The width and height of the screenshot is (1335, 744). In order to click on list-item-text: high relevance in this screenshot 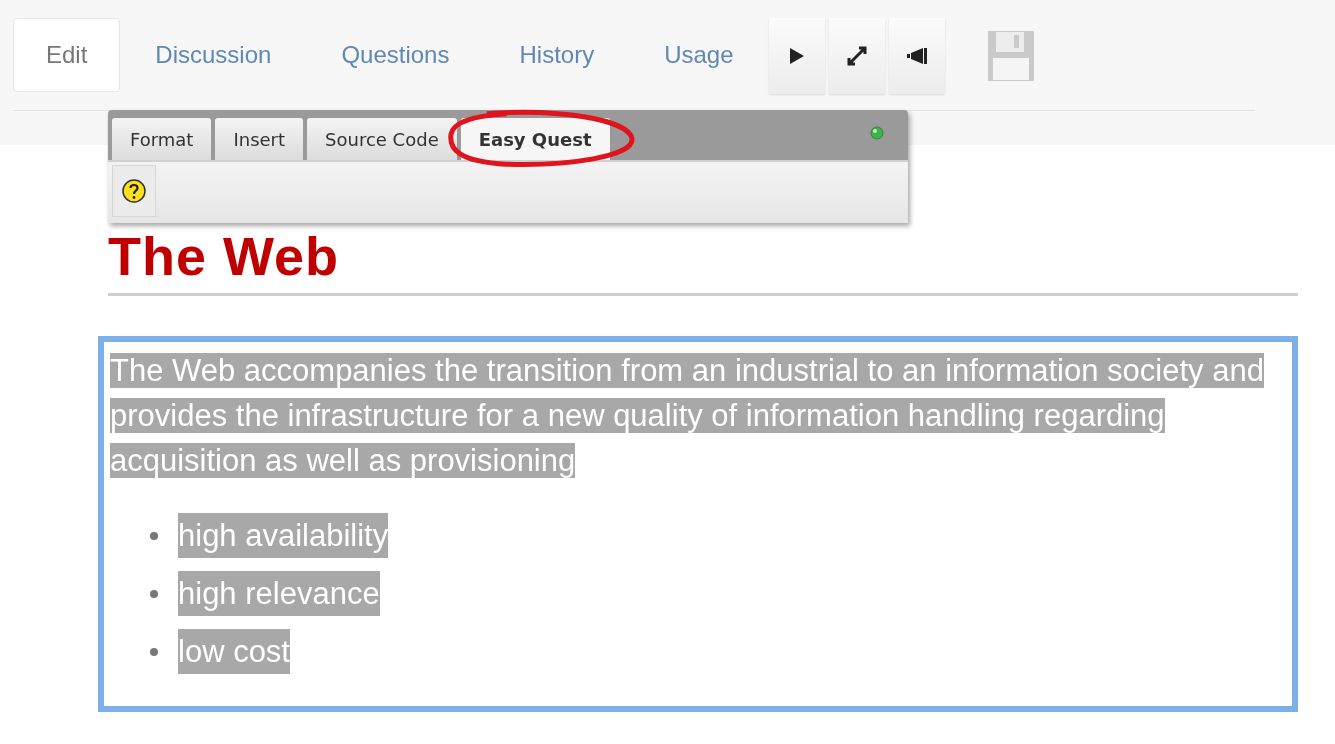, I will do `click(279, 593)`.